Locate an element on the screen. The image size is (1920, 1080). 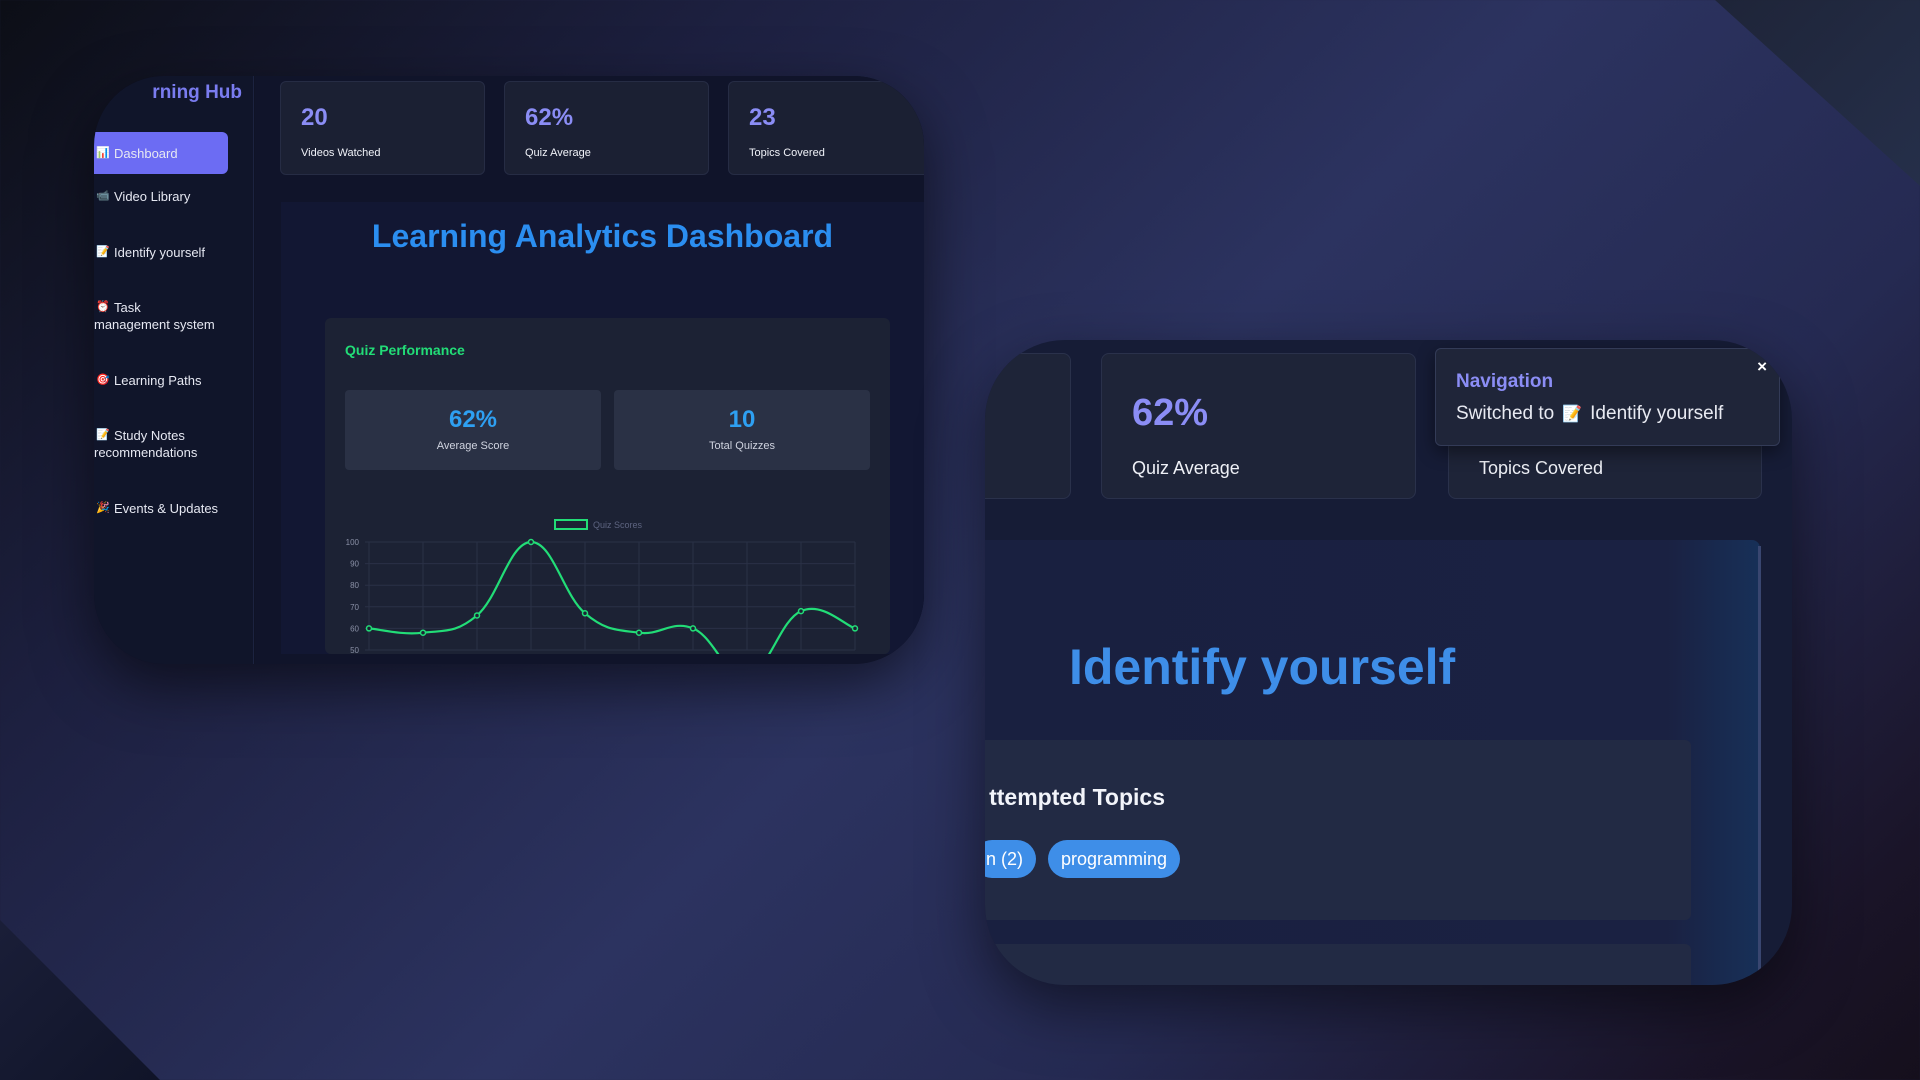
toast-target: Identify yourself is located at coordinates (1657, 413).